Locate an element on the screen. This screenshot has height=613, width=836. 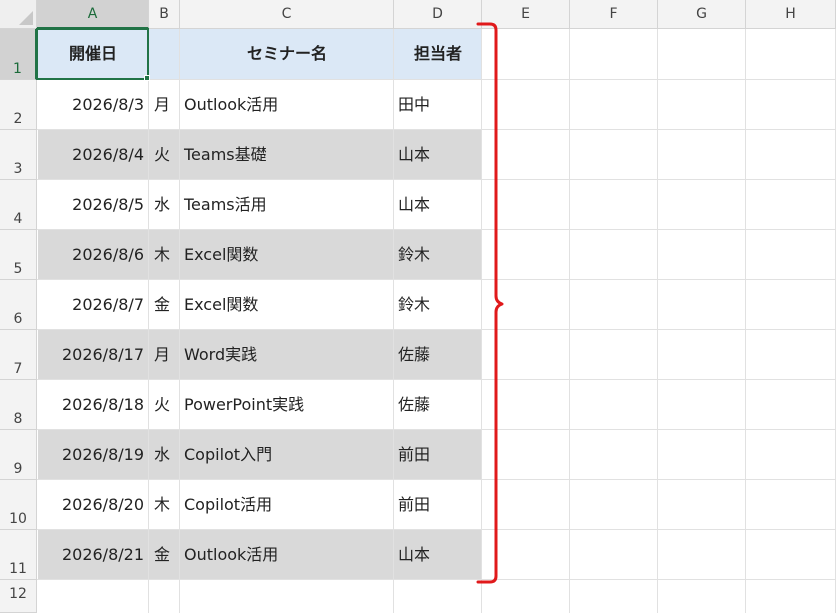
row-number: 3 is located at coordinates (18, 169).